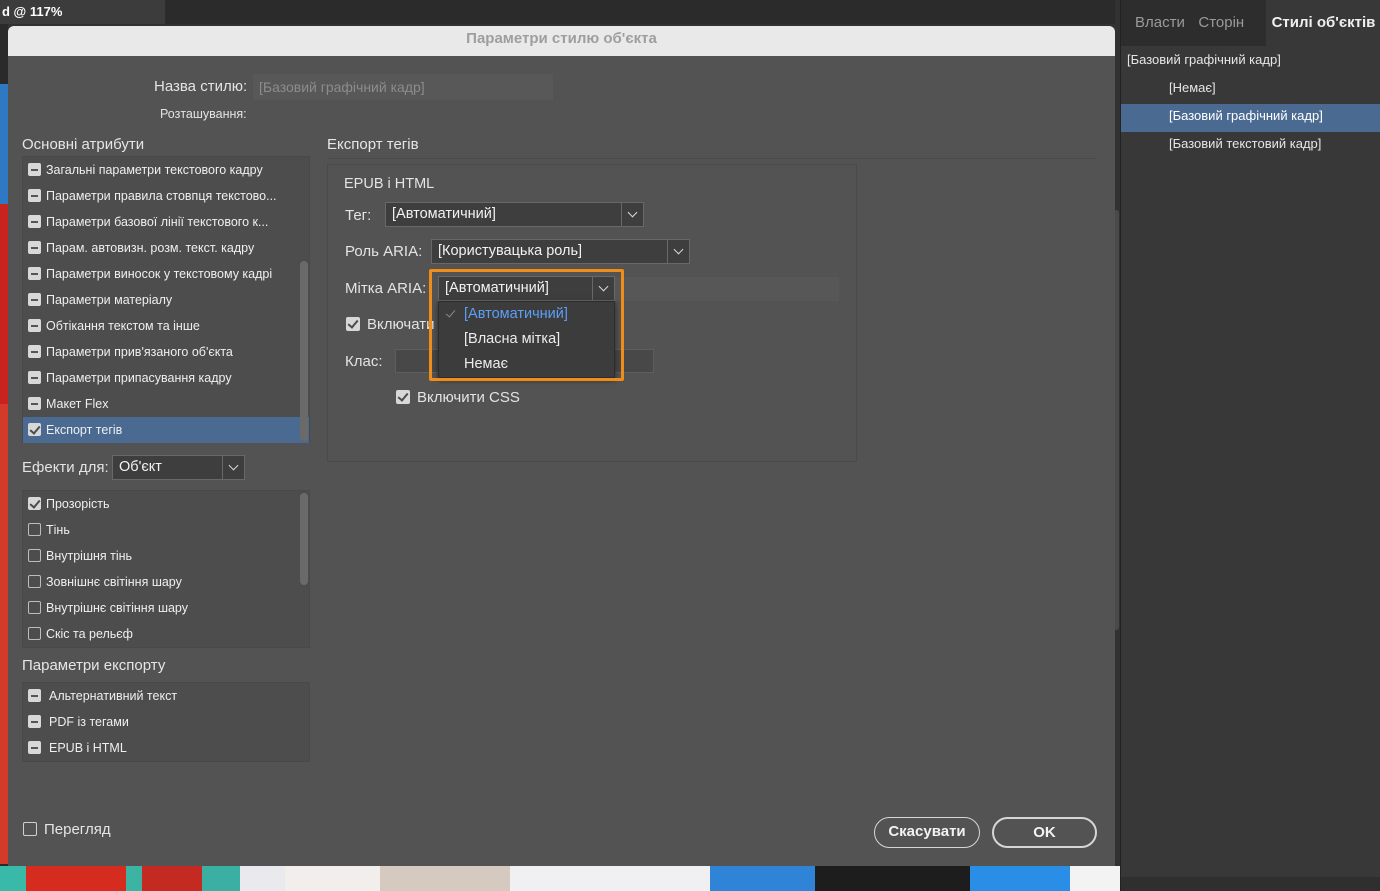 Image resolution: width=1380 pixels, height=891 pixels. What do you see at coordinates (166, 430) in the screenshot?
I see `attr-export-tagging: Експорт тегів` at bounding box center [166, 430].